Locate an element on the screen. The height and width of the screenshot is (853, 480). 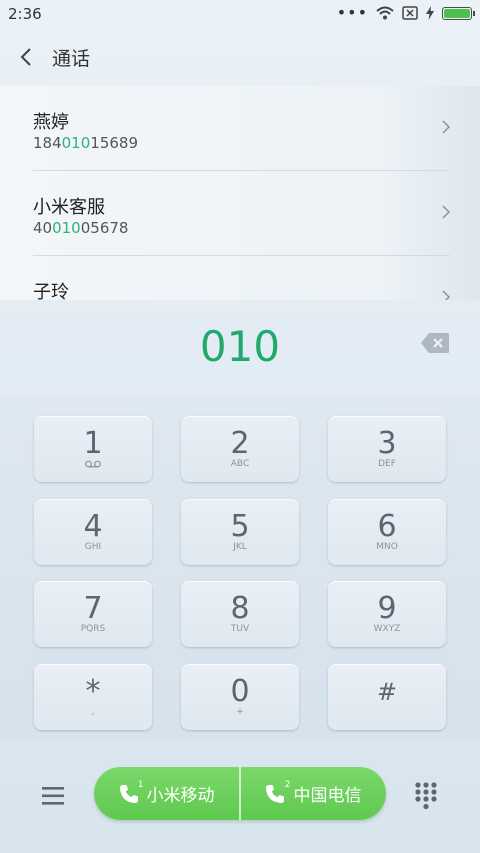
status-icons: ••• is located at coordinates (405, 12).